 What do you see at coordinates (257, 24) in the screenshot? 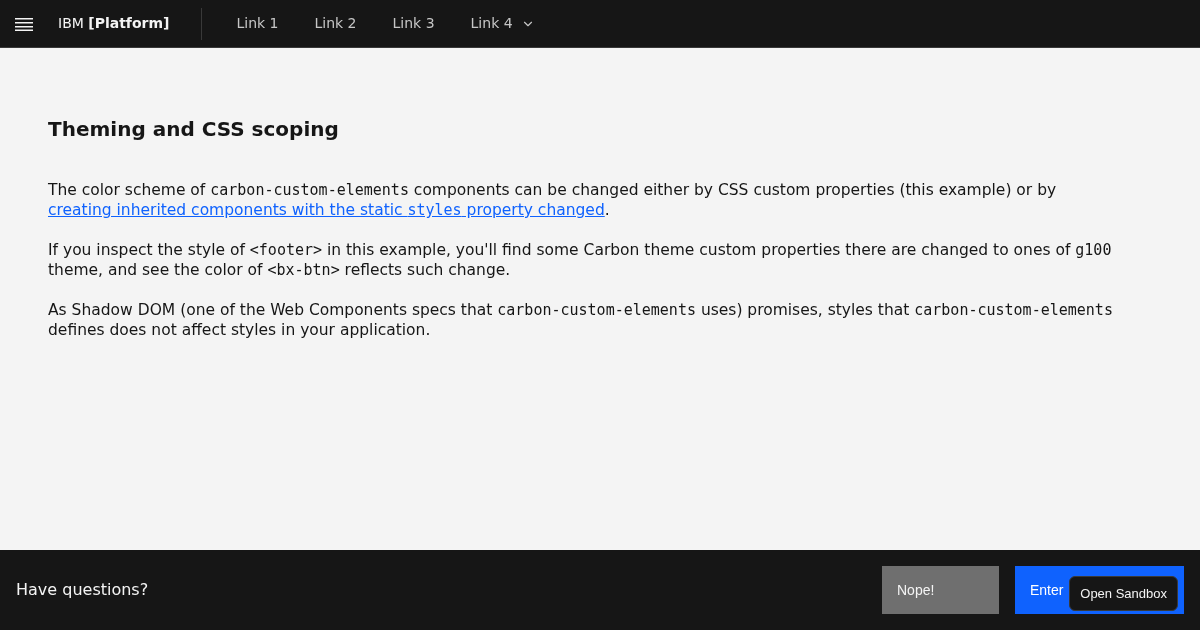
I see `nav-link: Link 1` at bounding box center [257, 24].